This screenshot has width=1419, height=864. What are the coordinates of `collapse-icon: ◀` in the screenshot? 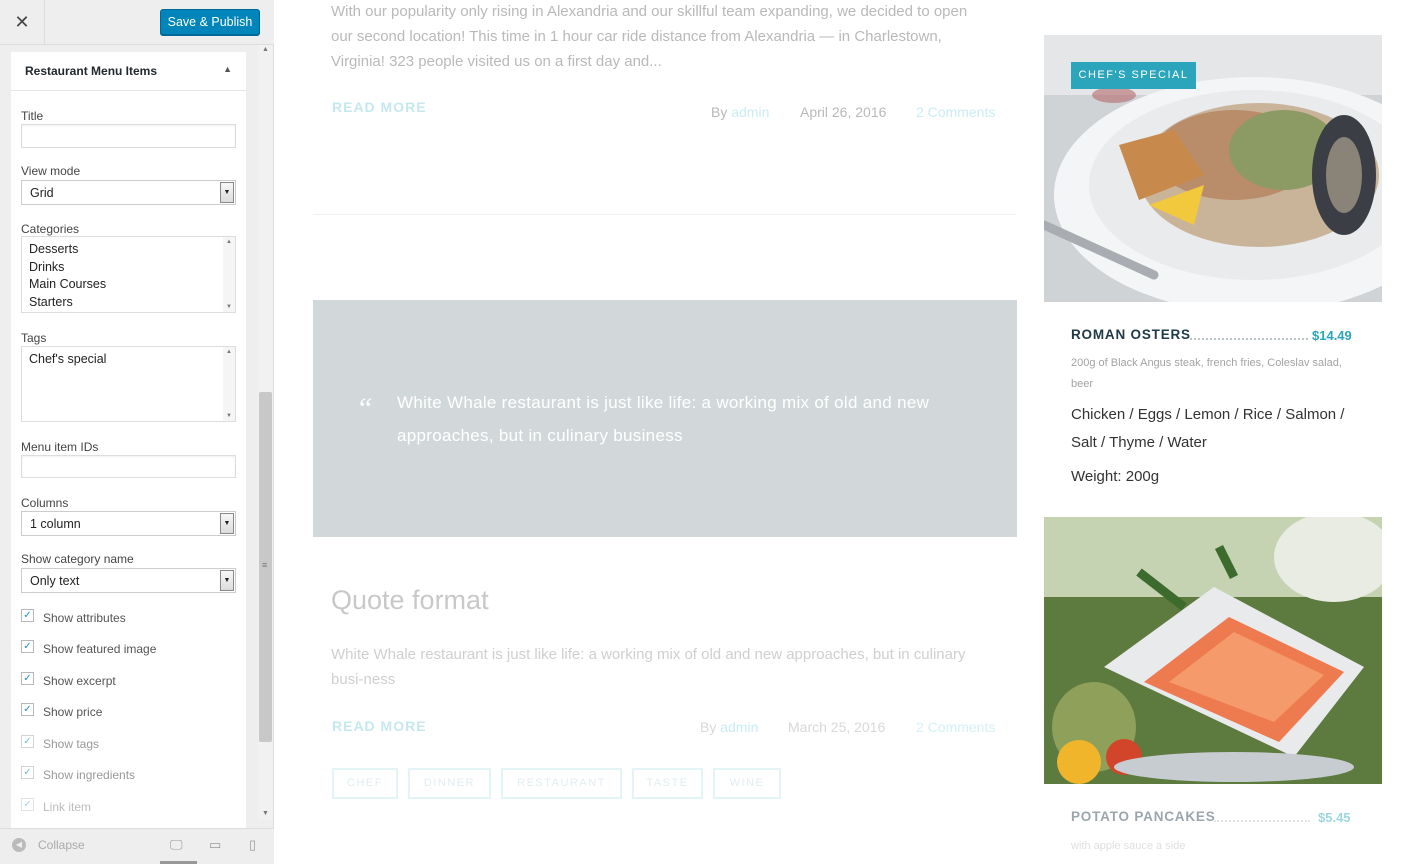 It's located at (19, 845).